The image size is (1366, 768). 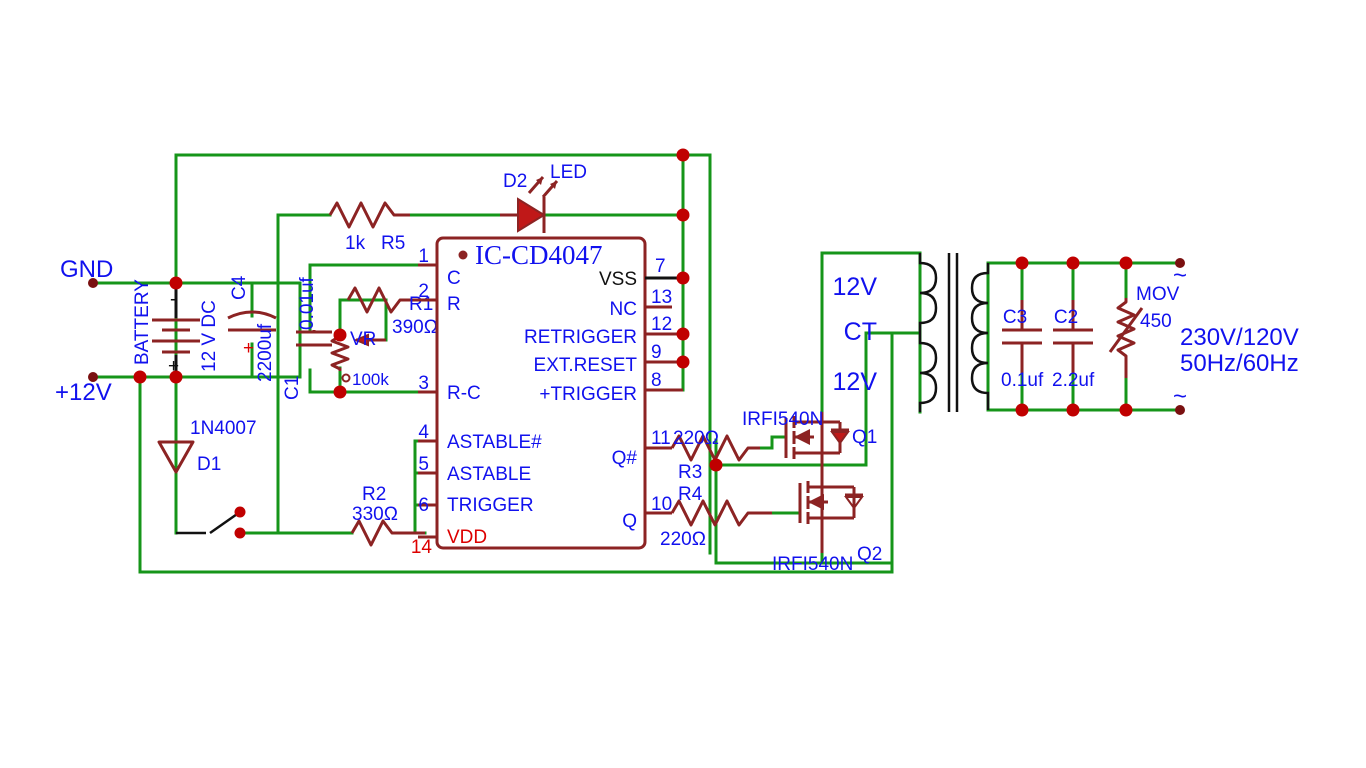 I want to click on resistor-r5, so click(x=369, y=215).